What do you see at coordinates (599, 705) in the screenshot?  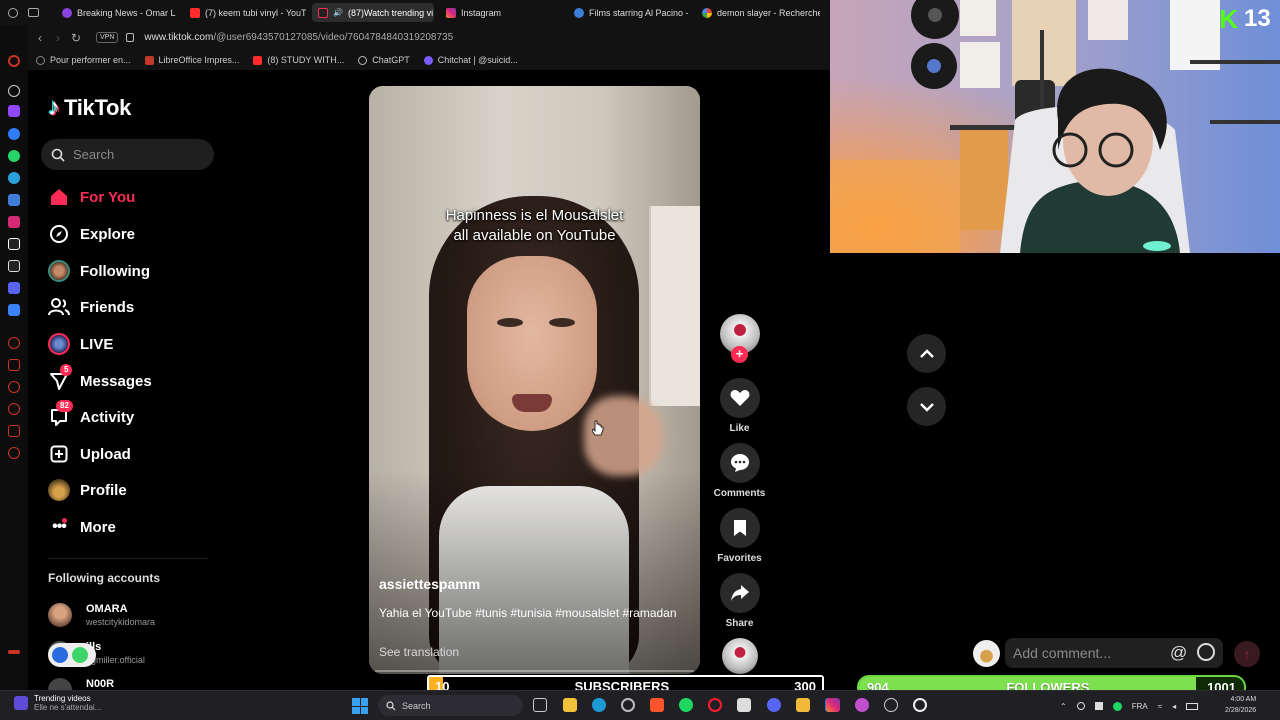 I see `edge-icon` at bounding box center [599, 705].